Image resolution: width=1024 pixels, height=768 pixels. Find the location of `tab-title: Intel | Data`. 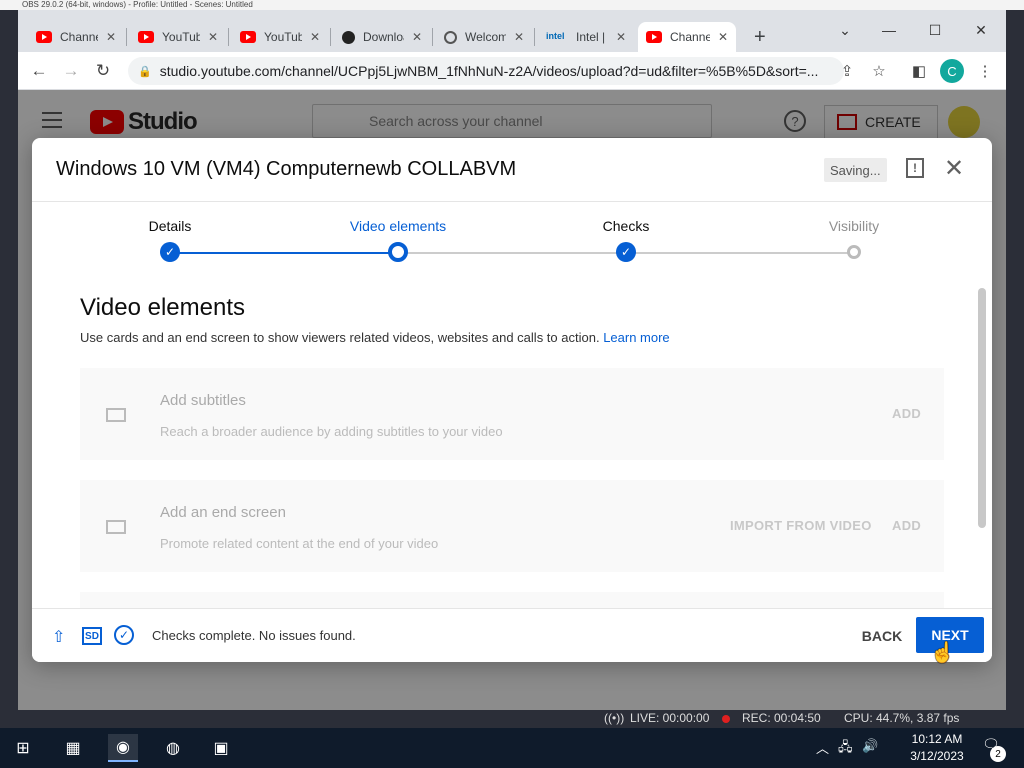

tab-title: Intel | Data is located at coordinates (592, 37).